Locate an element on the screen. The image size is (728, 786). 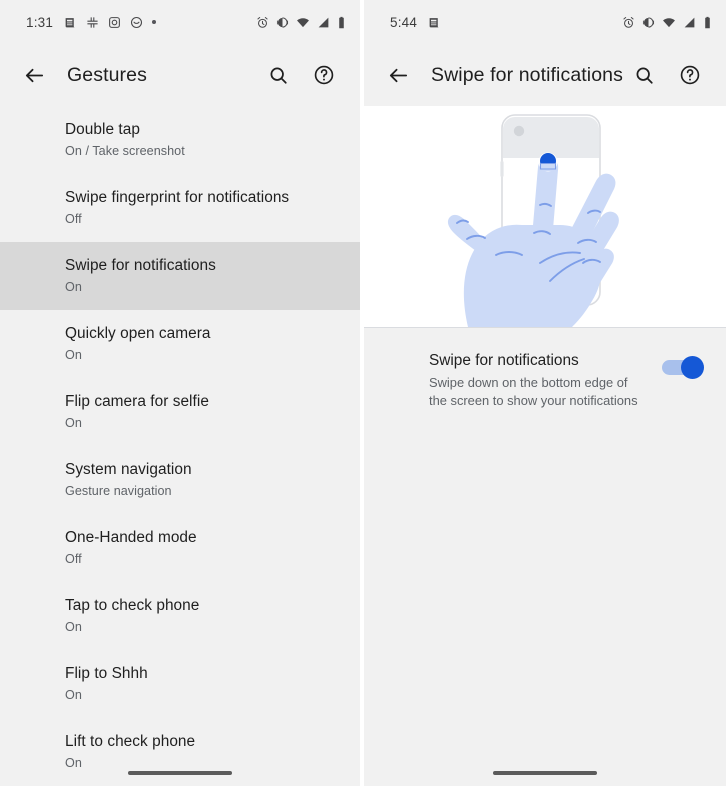
page-title: Swipe for notifications is located at coordinates (527, 74).